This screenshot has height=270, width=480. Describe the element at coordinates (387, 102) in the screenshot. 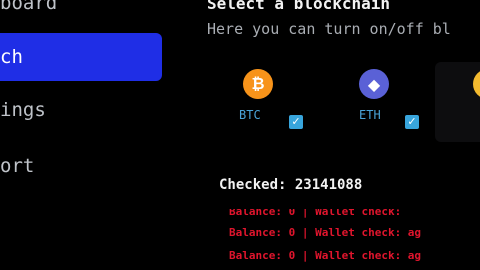

I see `chain-card-eth: ◆ ETH ✓` at that location.